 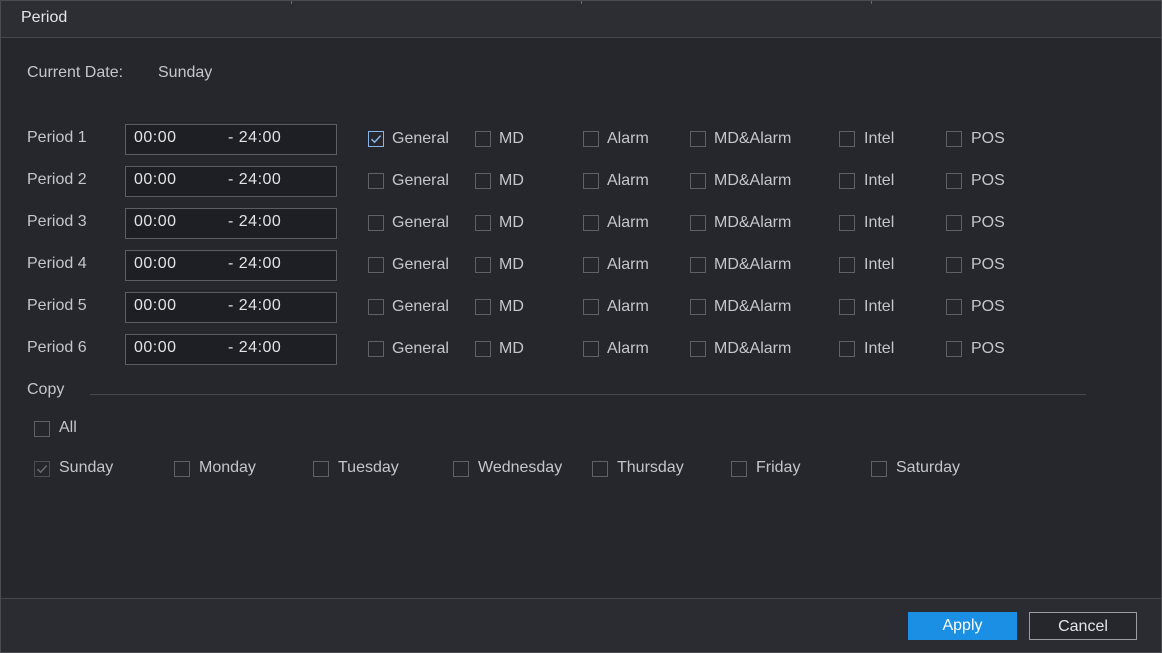 What do you see at coordinates (227, 467) in the screenshot?
I see `copy-day-label: Monday` at bounding box center [227, 467].